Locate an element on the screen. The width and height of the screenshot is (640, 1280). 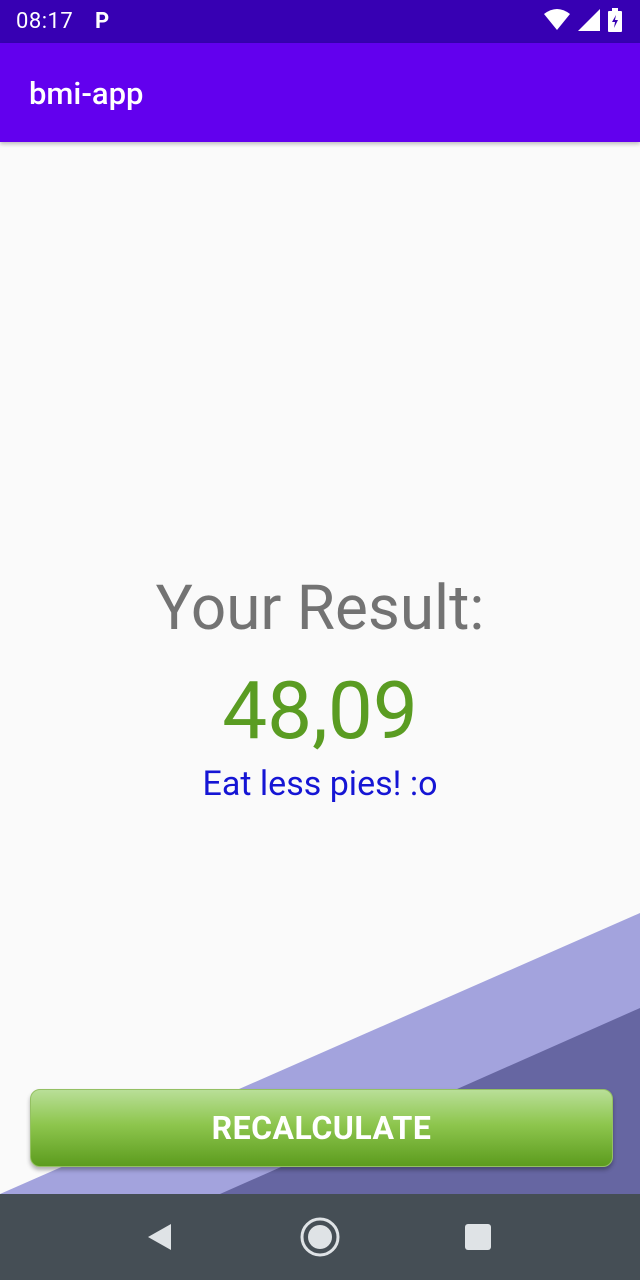
result-title: Your Result: is located at coordinates (320, 608).